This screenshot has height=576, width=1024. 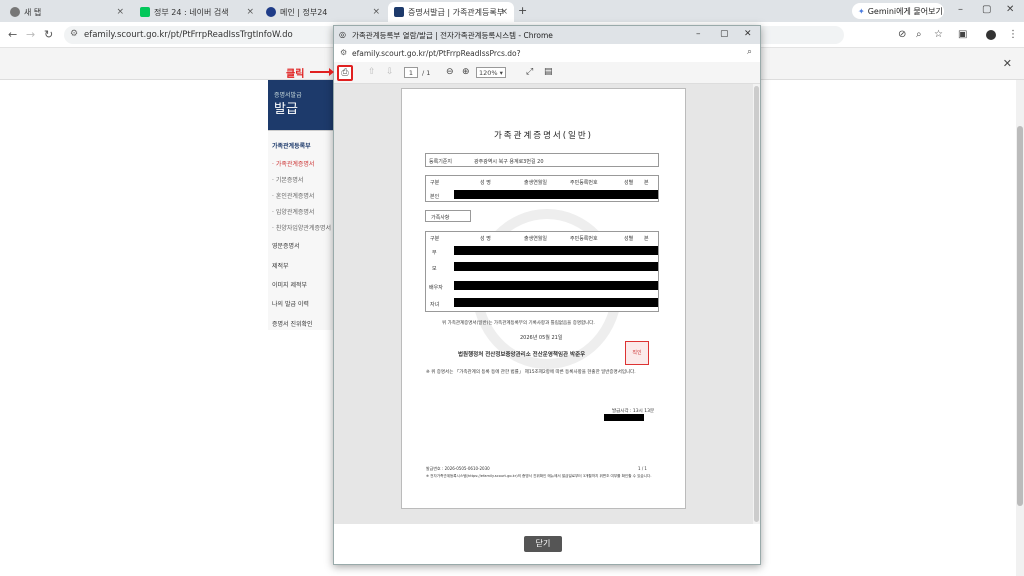 I want to click on tab-title: 정부 24 : 네이버 검색, so click(x=191, y=12).